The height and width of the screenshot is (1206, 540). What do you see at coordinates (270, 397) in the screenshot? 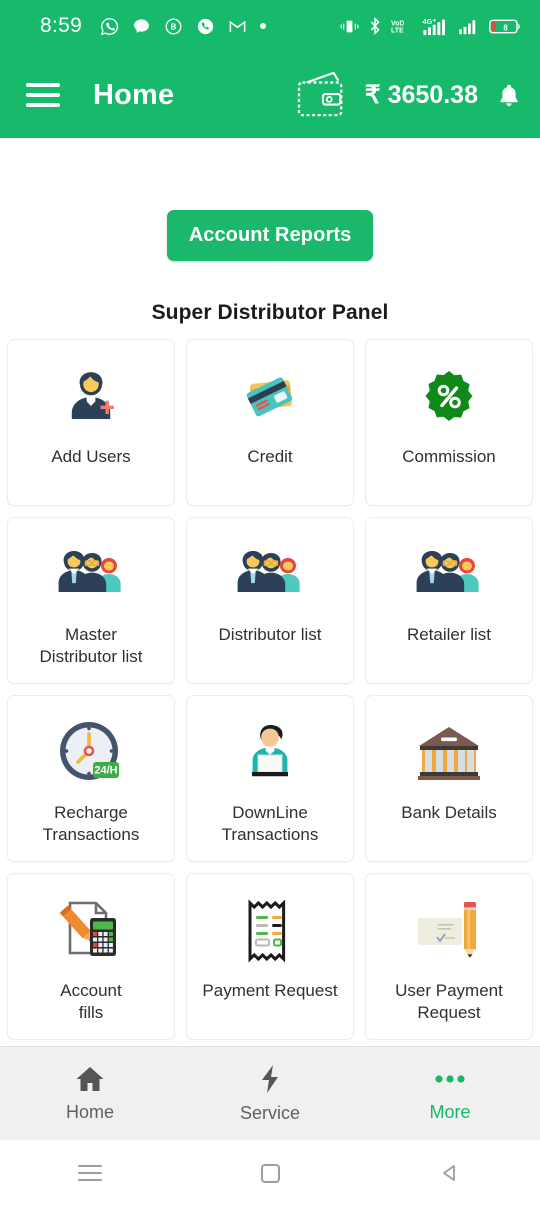
I see `credit-cards-icon` at bounding box center [270, 397].